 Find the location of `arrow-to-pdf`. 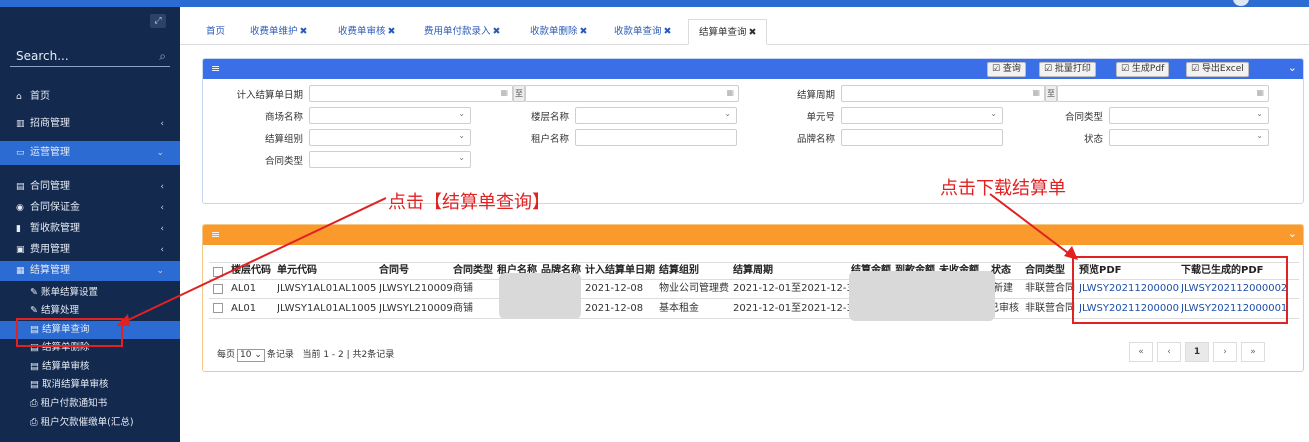

arrow-to-pdf is located at coordinates (1031, 225).